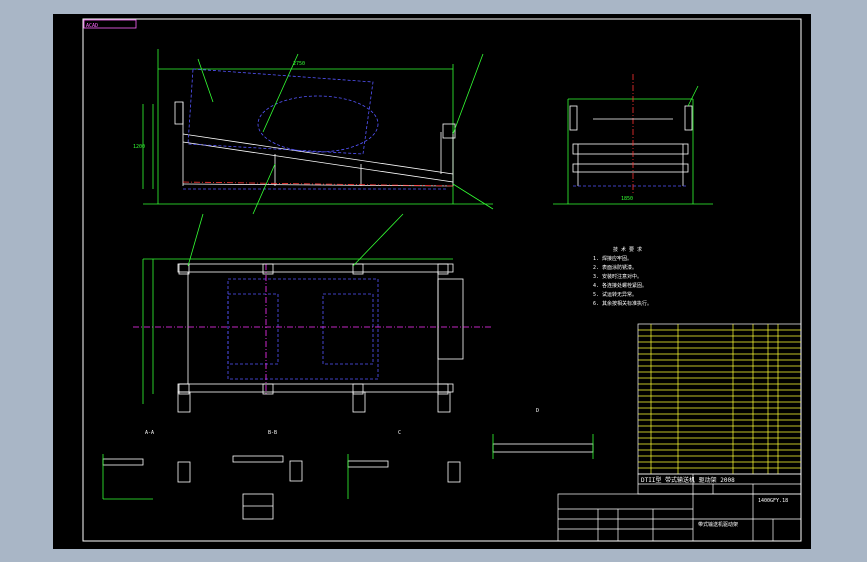 The width and height of the screenshot is (867, 562). I want to click on dim-height-left: 1200, so click(139, 147).